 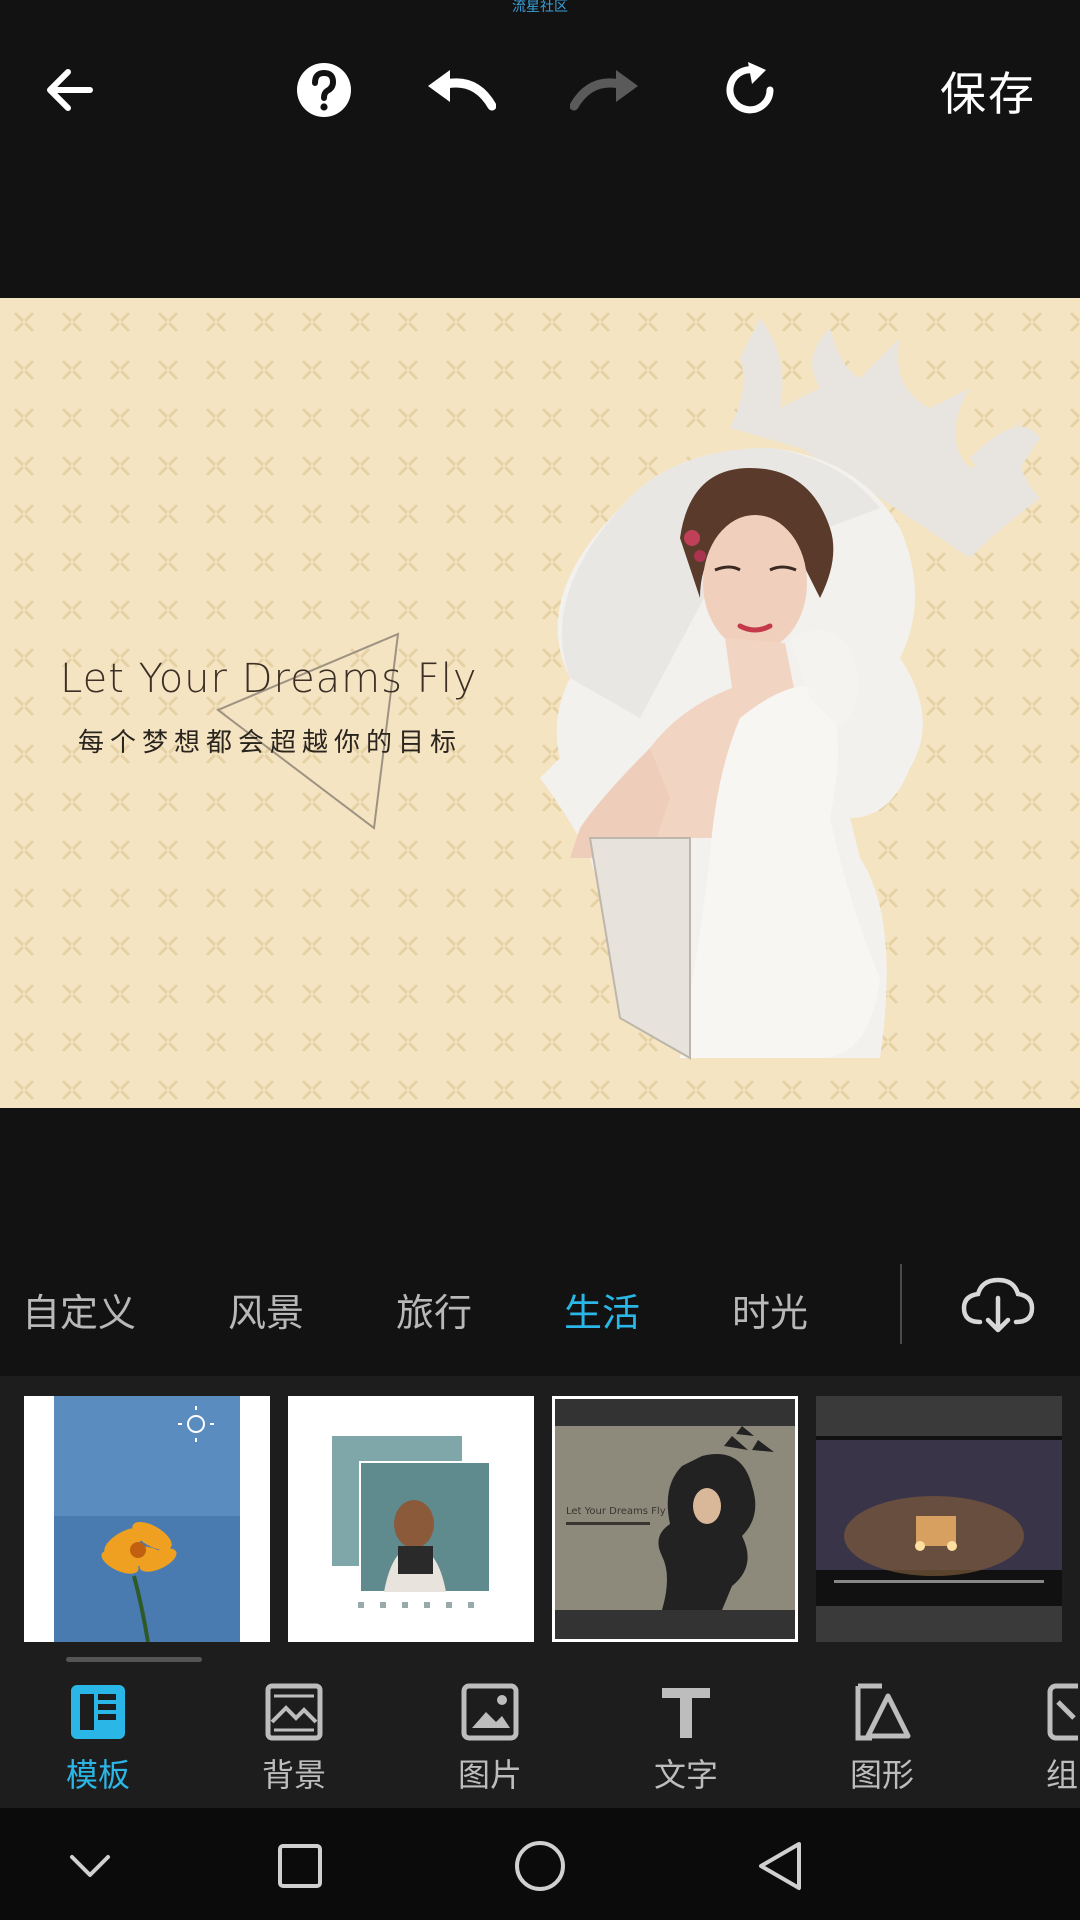 I want to click on cloud-download-icon, so click(x=998, y=1304).